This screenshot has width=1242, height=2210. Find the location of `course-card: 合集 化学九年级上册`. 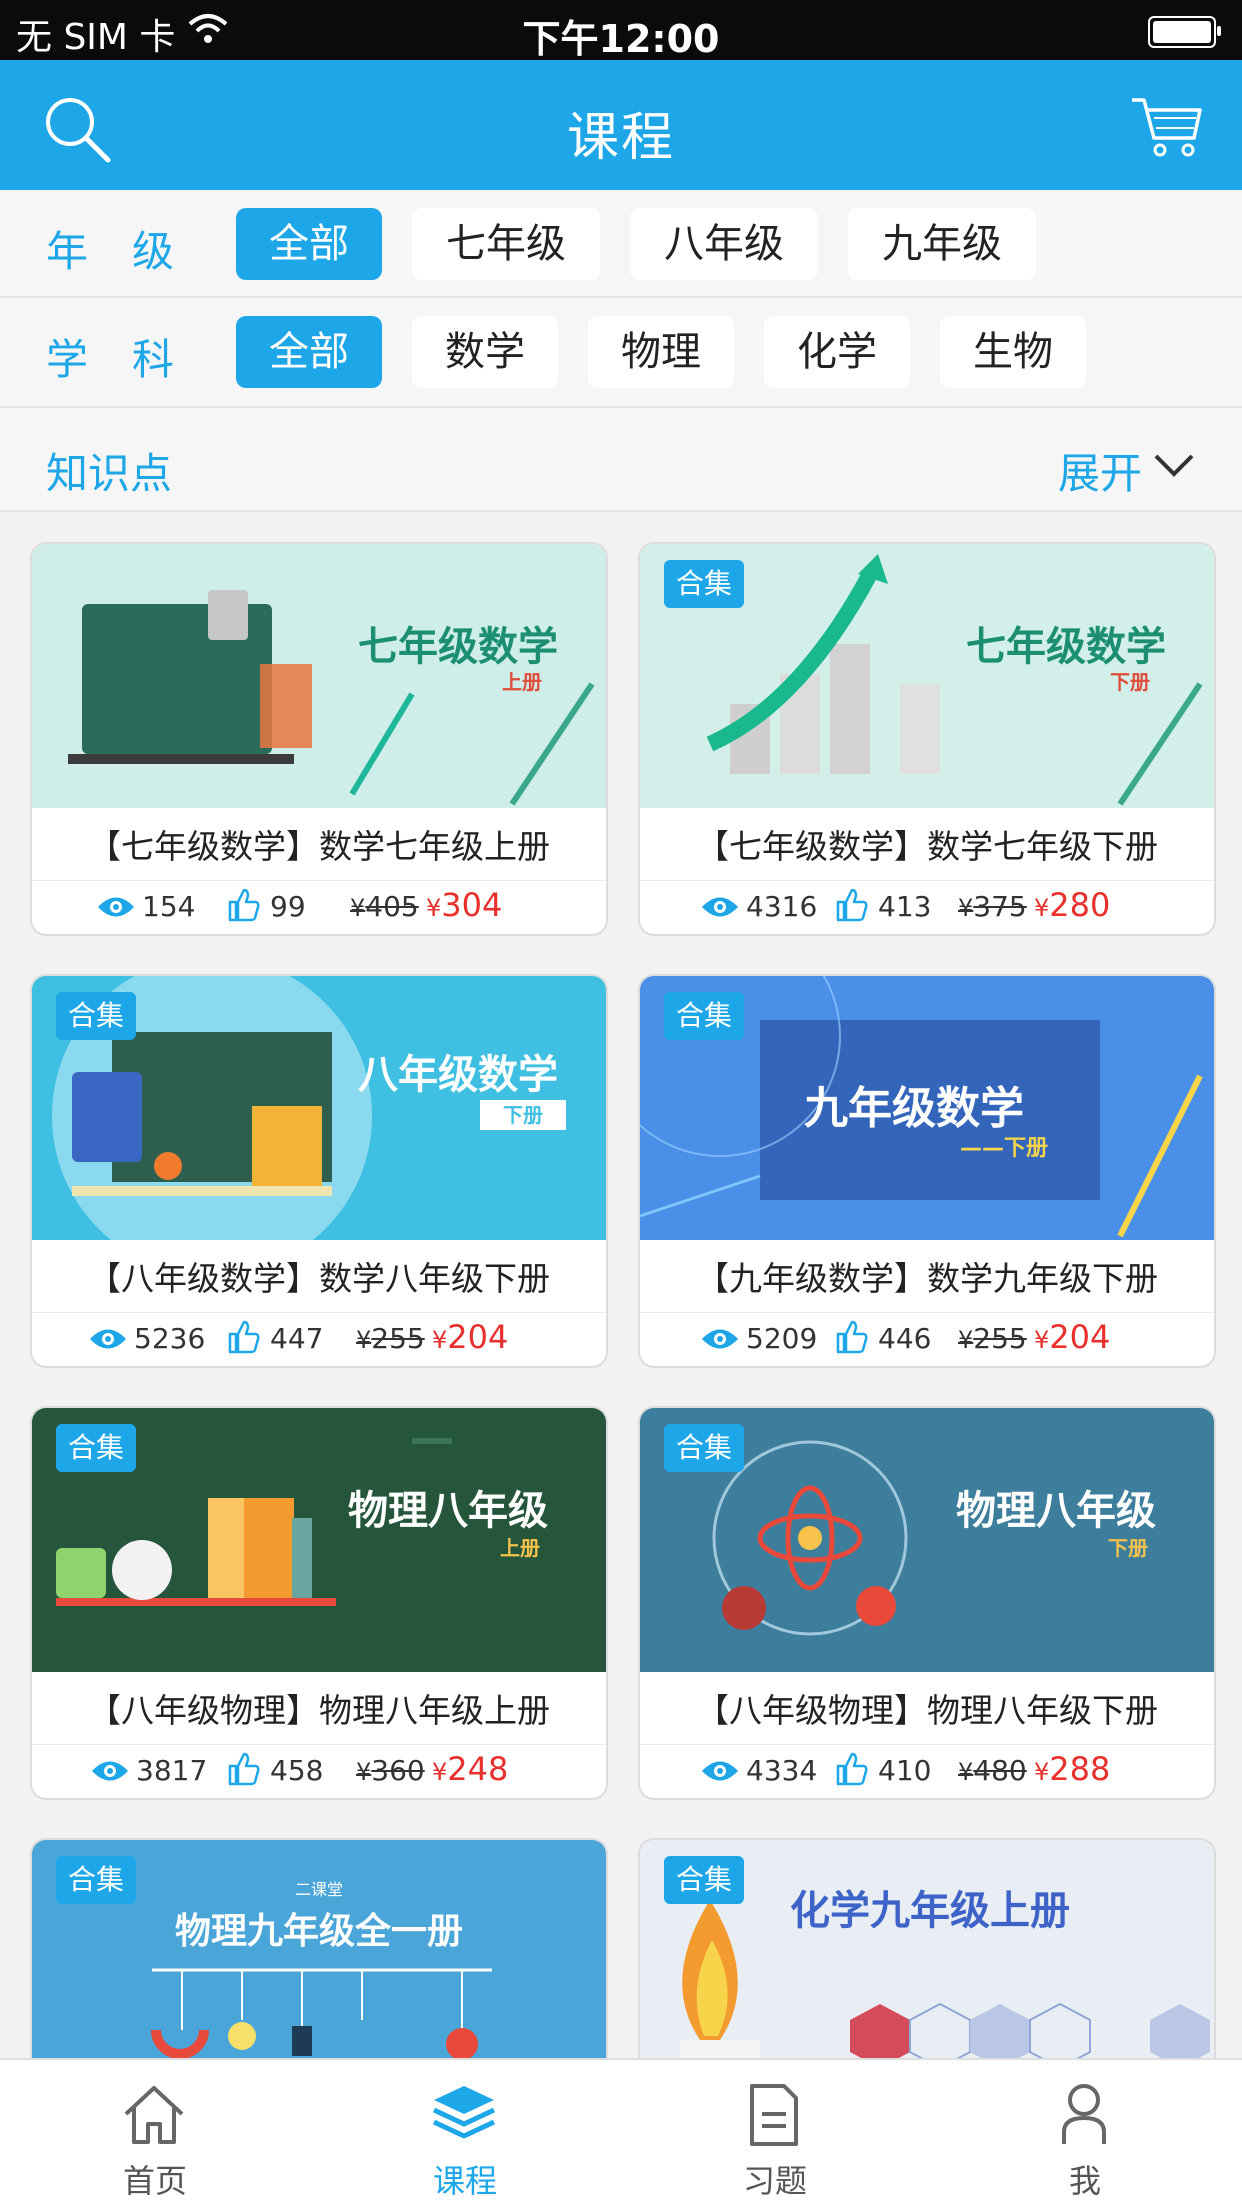

course-card: 合集 化学九年级上册 is located at coordinates (927, 1949).